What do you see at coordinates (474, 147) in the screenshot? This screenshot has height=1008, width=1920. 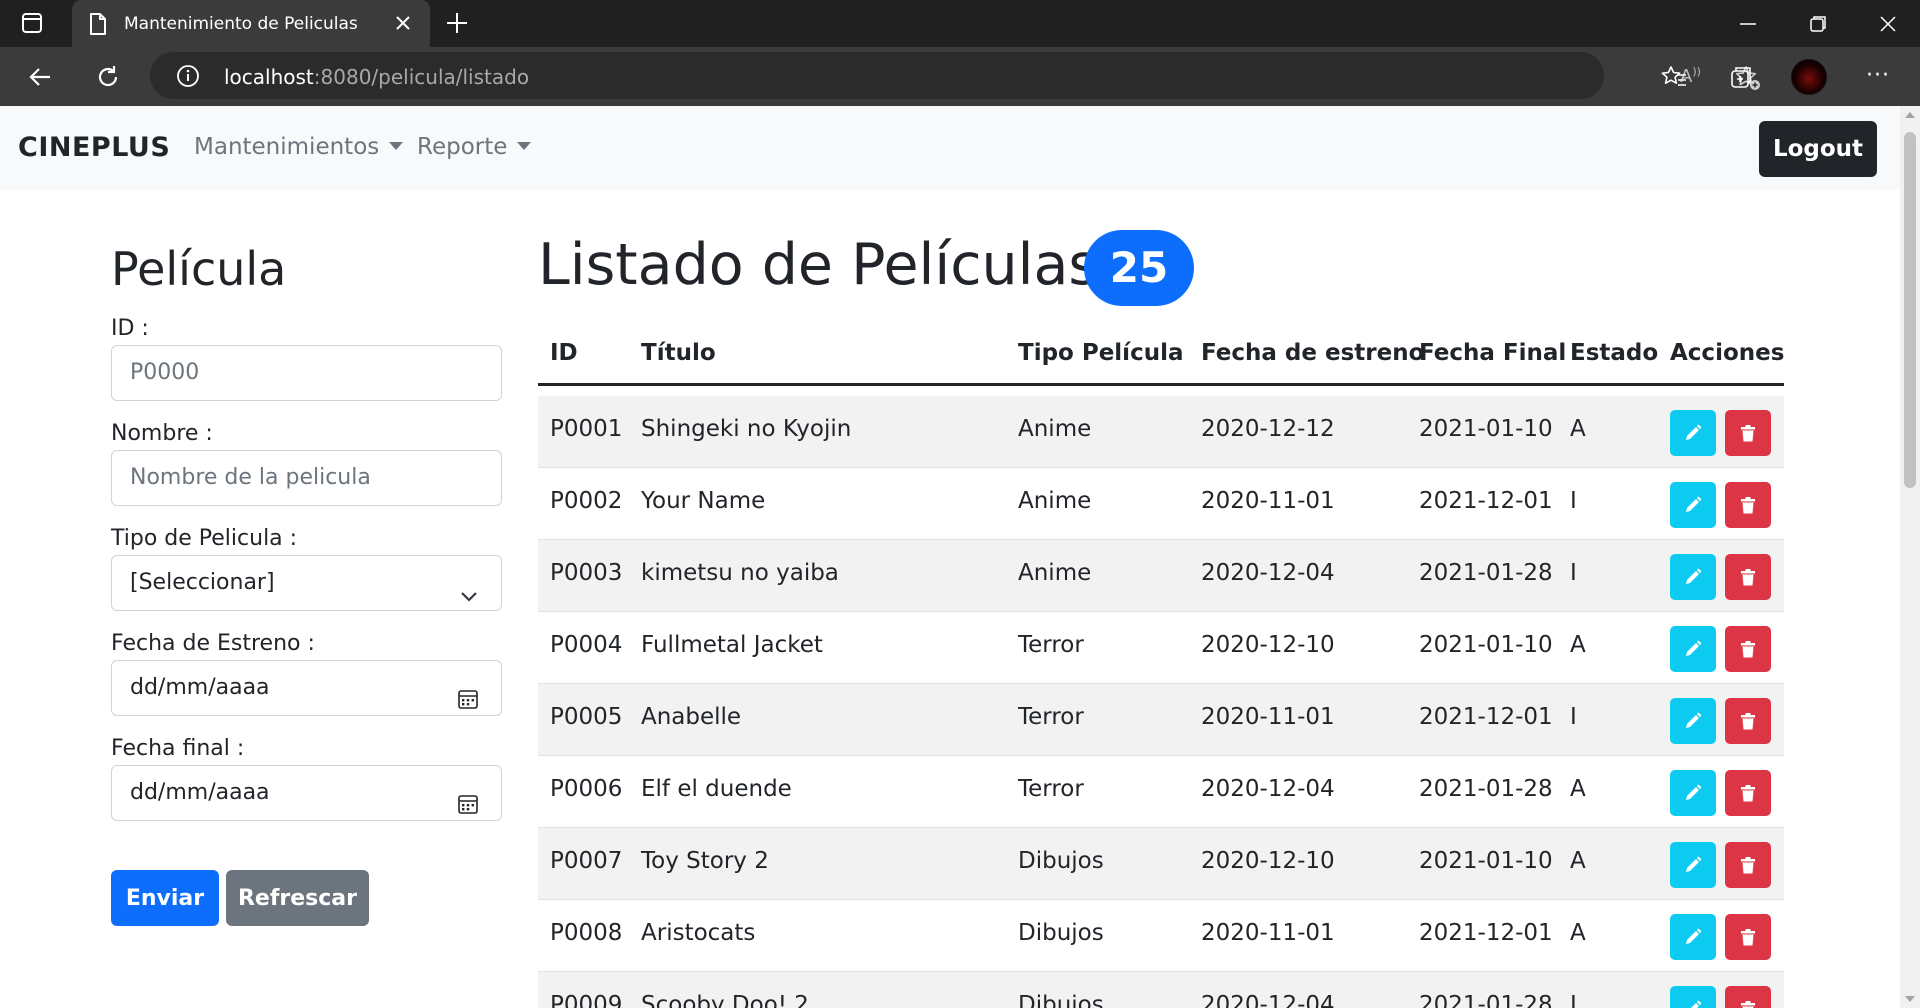 I see `menu-reporte: Reporte` at bounding box center [474, 147].